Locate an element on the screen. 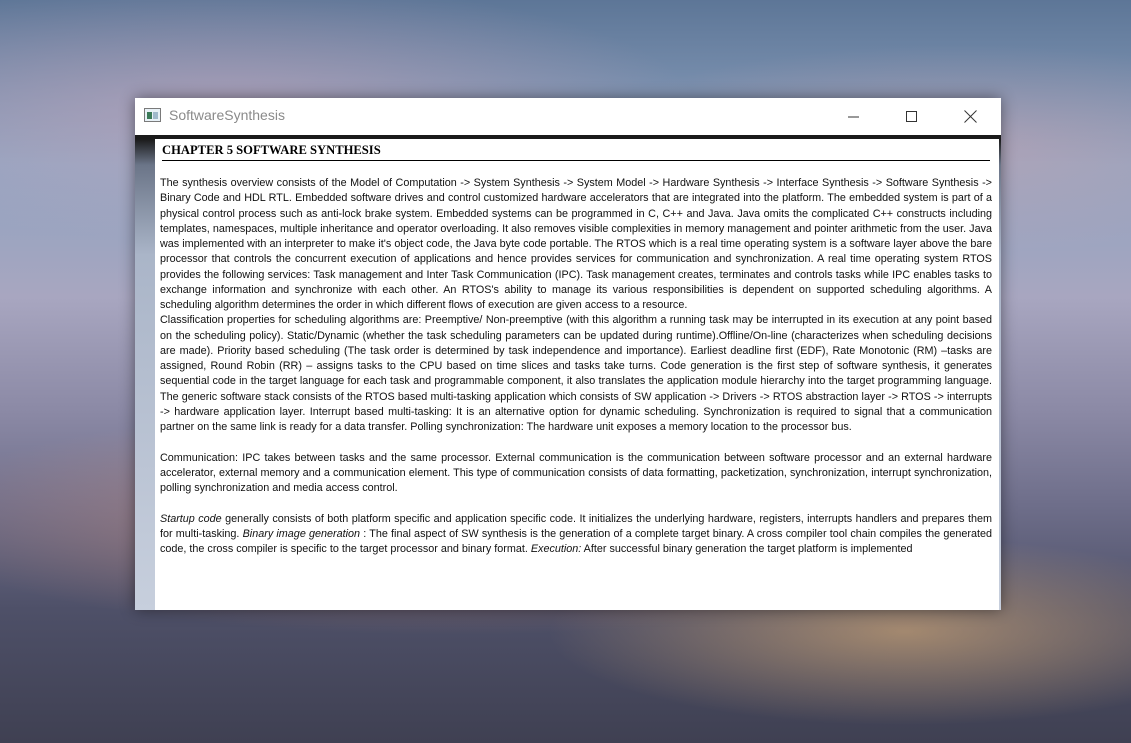  app-window-icon is located at coordinates (152, 115).